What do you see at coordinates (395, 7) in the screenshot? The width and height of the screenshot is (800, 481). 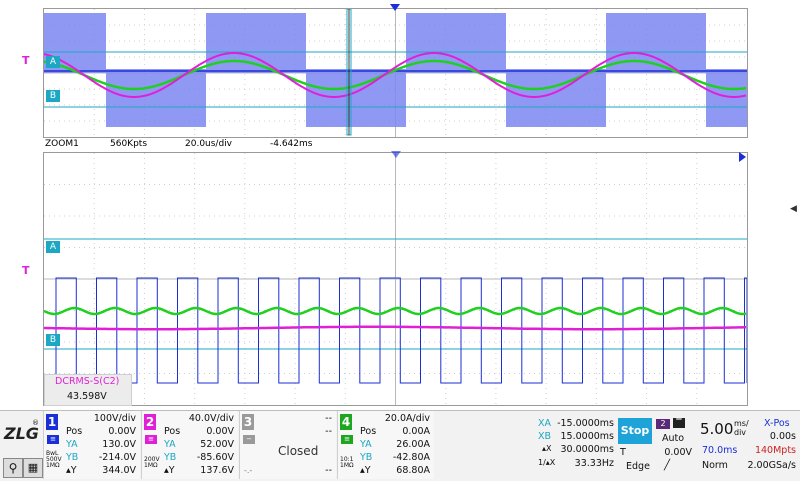 I see `overview-trigger-marker-icon` at bounding box center [395, 7].